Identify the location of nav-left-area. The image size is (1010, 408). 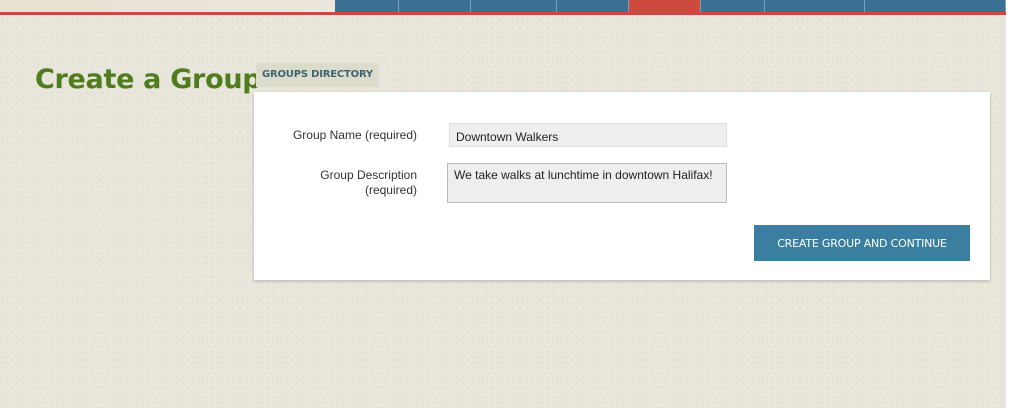
(167, 6).